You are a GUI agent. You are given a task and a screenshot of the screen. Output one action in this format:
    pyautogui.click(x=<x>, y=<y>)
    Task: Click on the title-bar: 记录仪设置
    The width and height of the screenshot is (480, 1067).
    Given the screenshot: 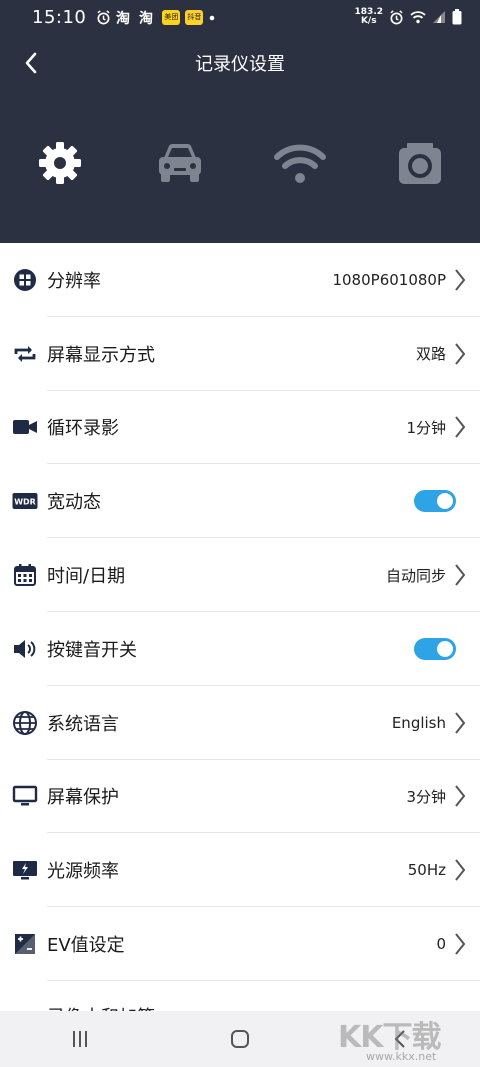 What is the action you would take?
    pyautogui.click(x=240, y=63)
    